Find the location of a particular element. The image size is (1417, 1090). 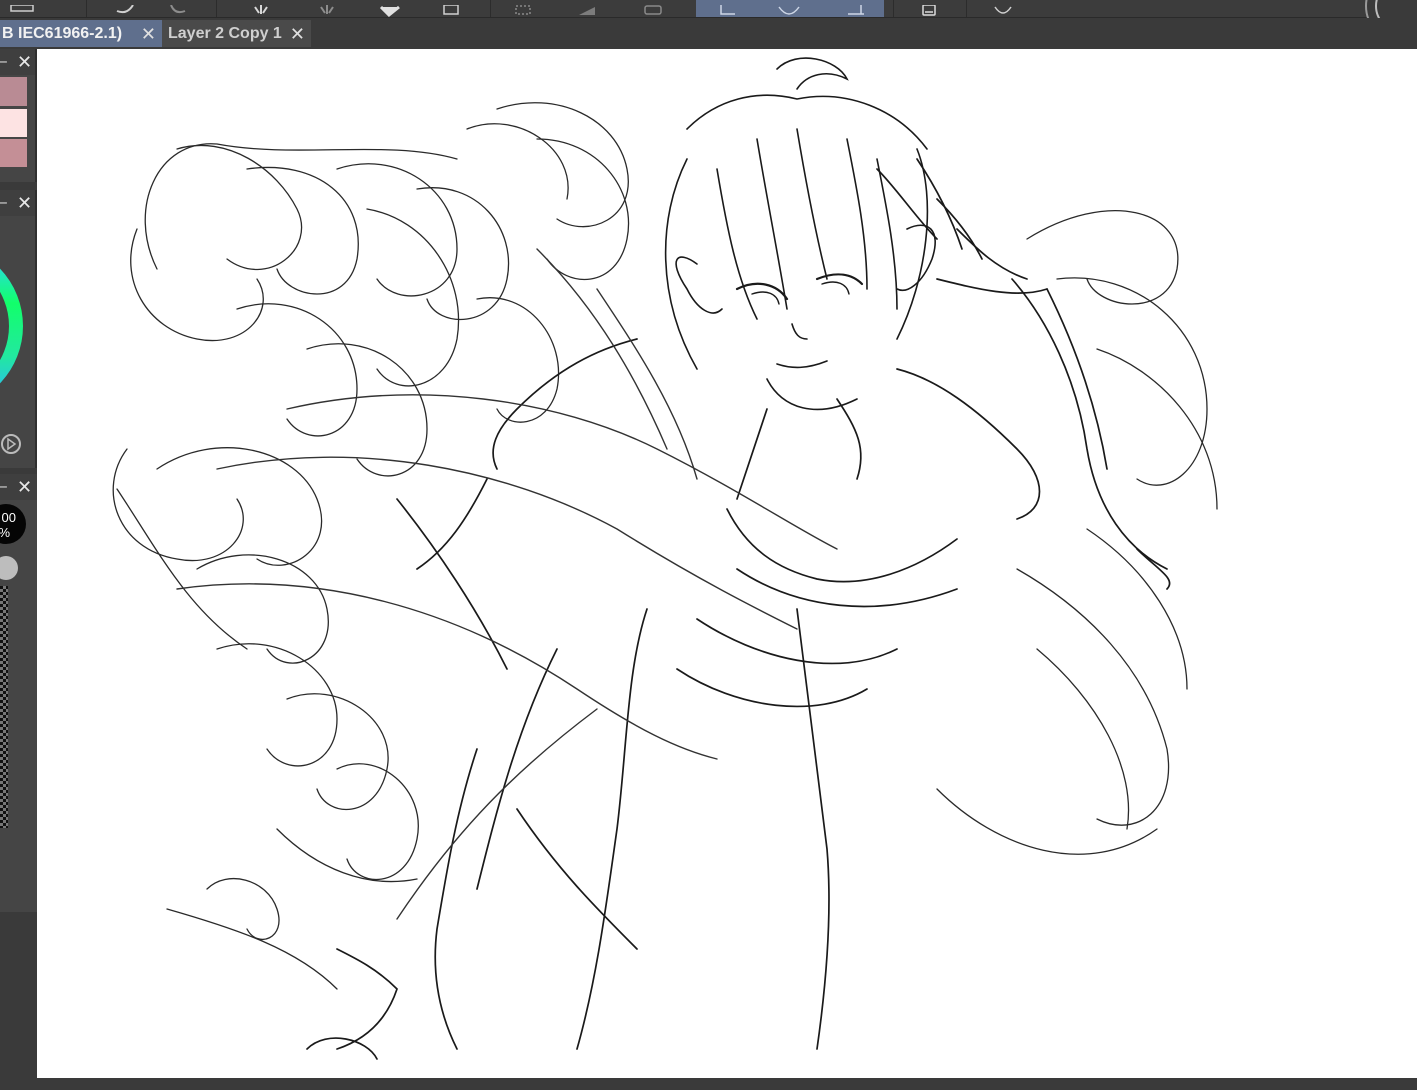

tab-document-active: B IEC61966-2.1) ✕ is located at coordinates (81, 33).